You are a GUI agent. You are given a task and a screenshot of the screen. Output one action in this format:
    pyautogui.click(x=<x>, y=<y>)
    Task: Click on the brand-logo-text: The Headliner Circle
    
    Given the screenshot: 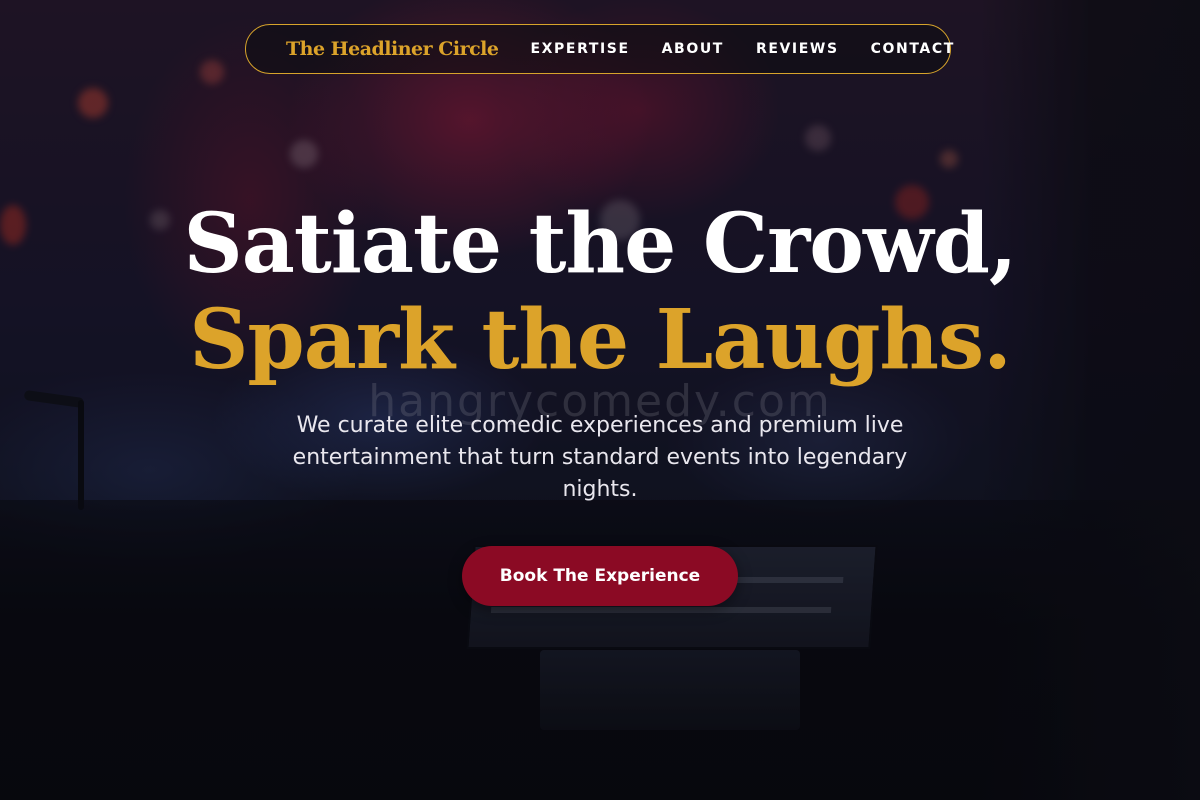 What is the action you would take?
    pyautogui.click(x=392, y=49)
    